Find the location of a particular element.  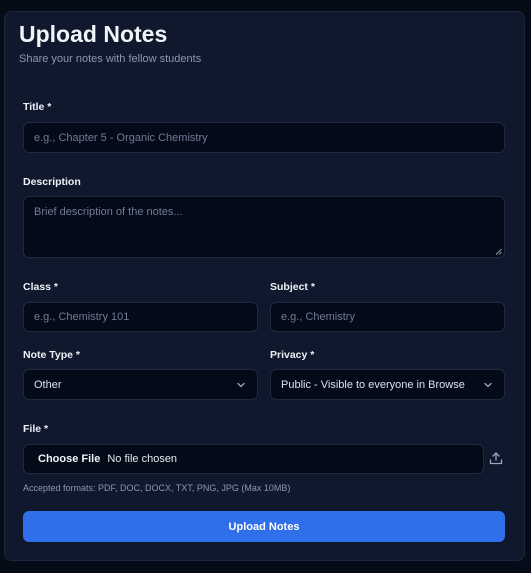

resize-handle-icon is located at coordinates (498, 251).